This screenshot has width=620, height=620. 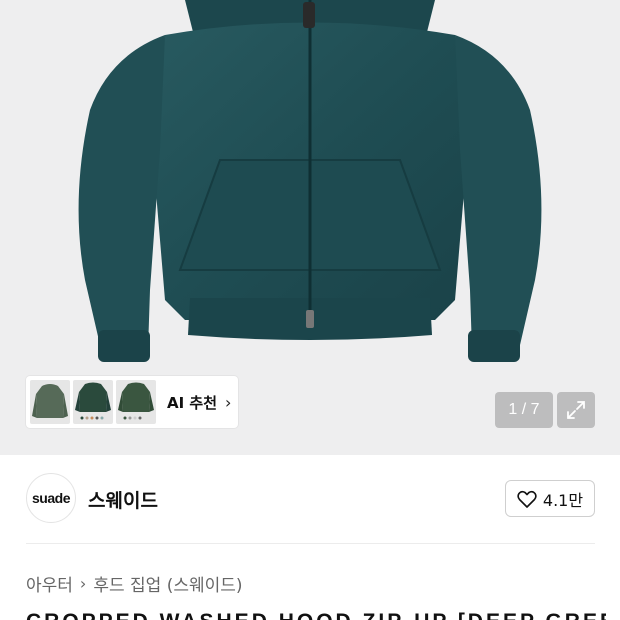 I want to click on brand-logo-text: suade, so click(x=51, y=498).